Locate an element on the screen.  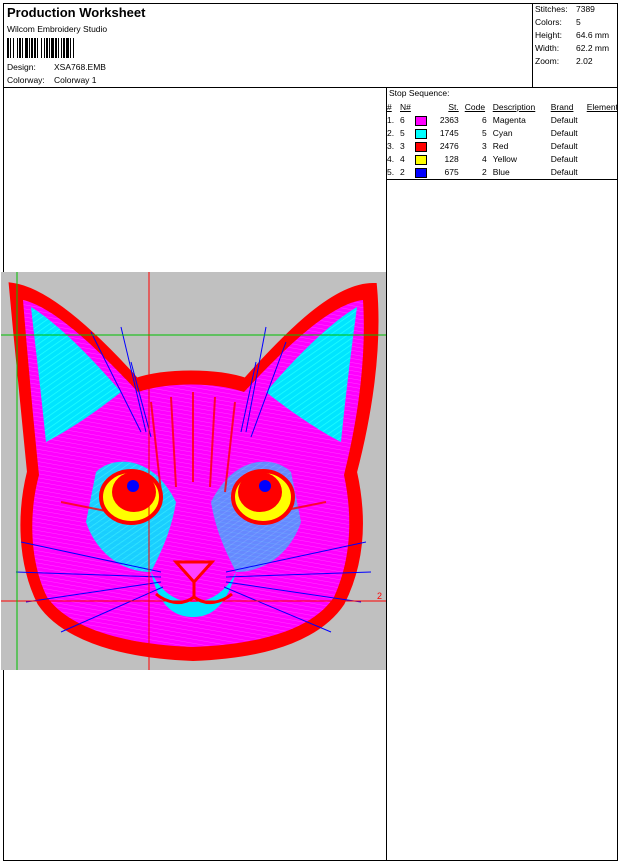
stop-needle: 4 is located at coordinates (414, 159).